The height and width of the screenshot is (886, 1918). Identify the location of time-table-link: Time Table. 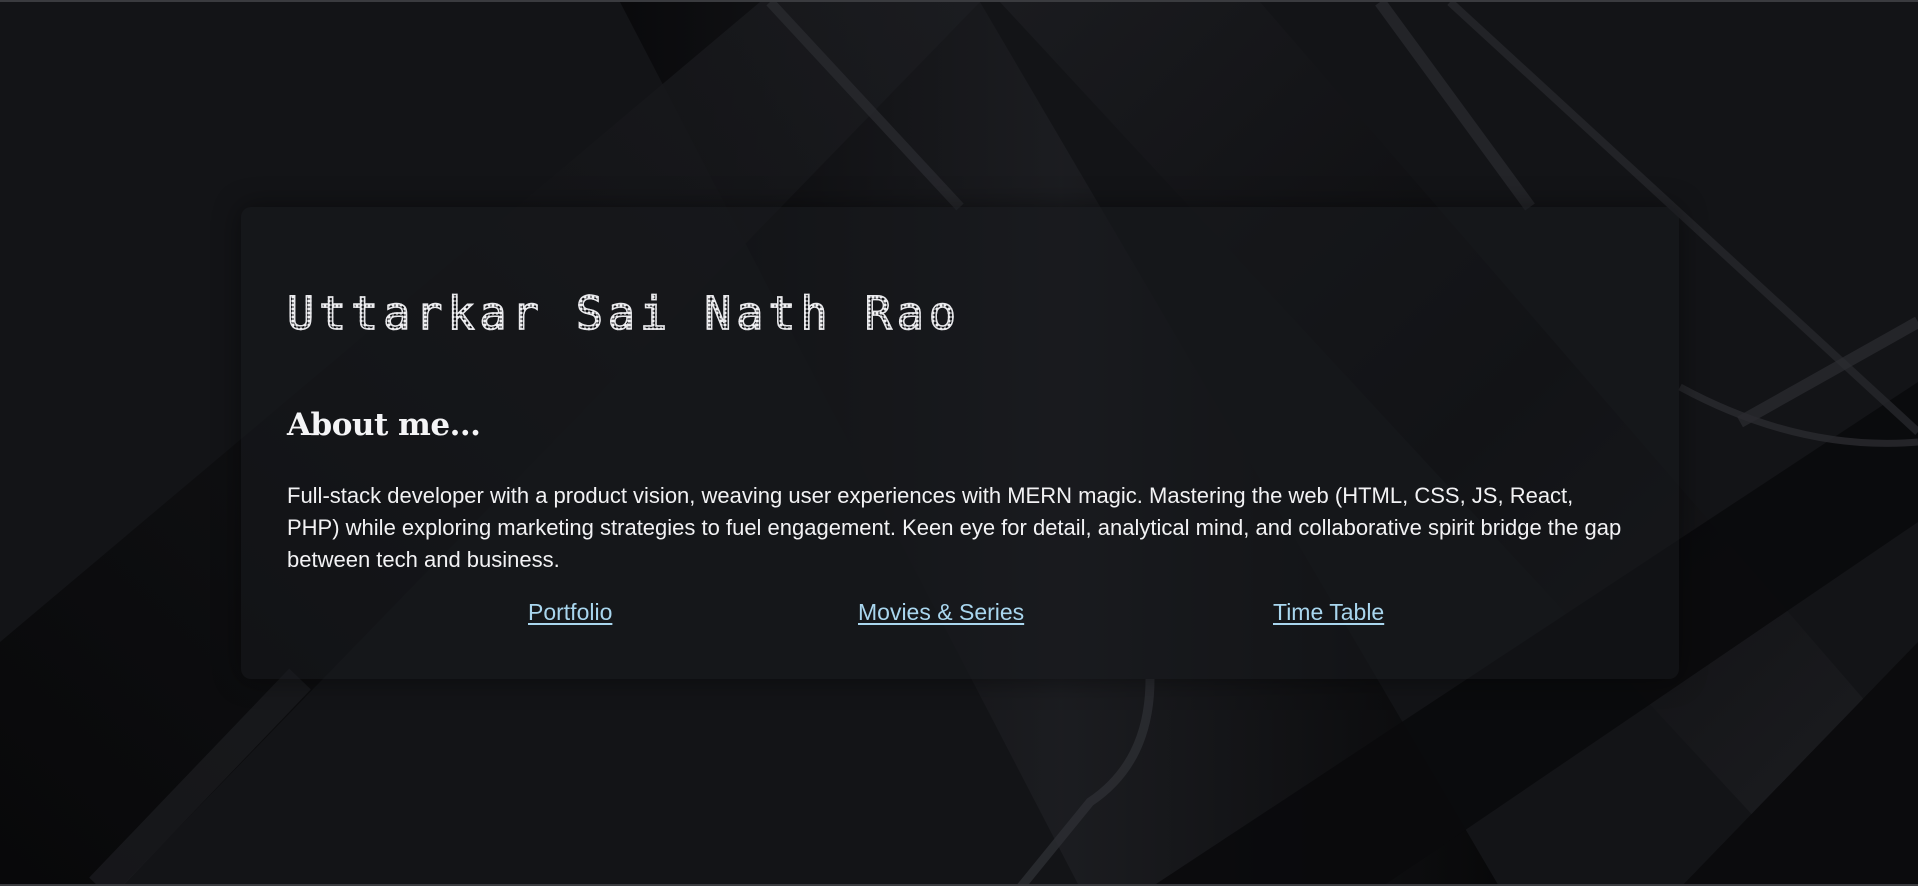
(1328, 612).